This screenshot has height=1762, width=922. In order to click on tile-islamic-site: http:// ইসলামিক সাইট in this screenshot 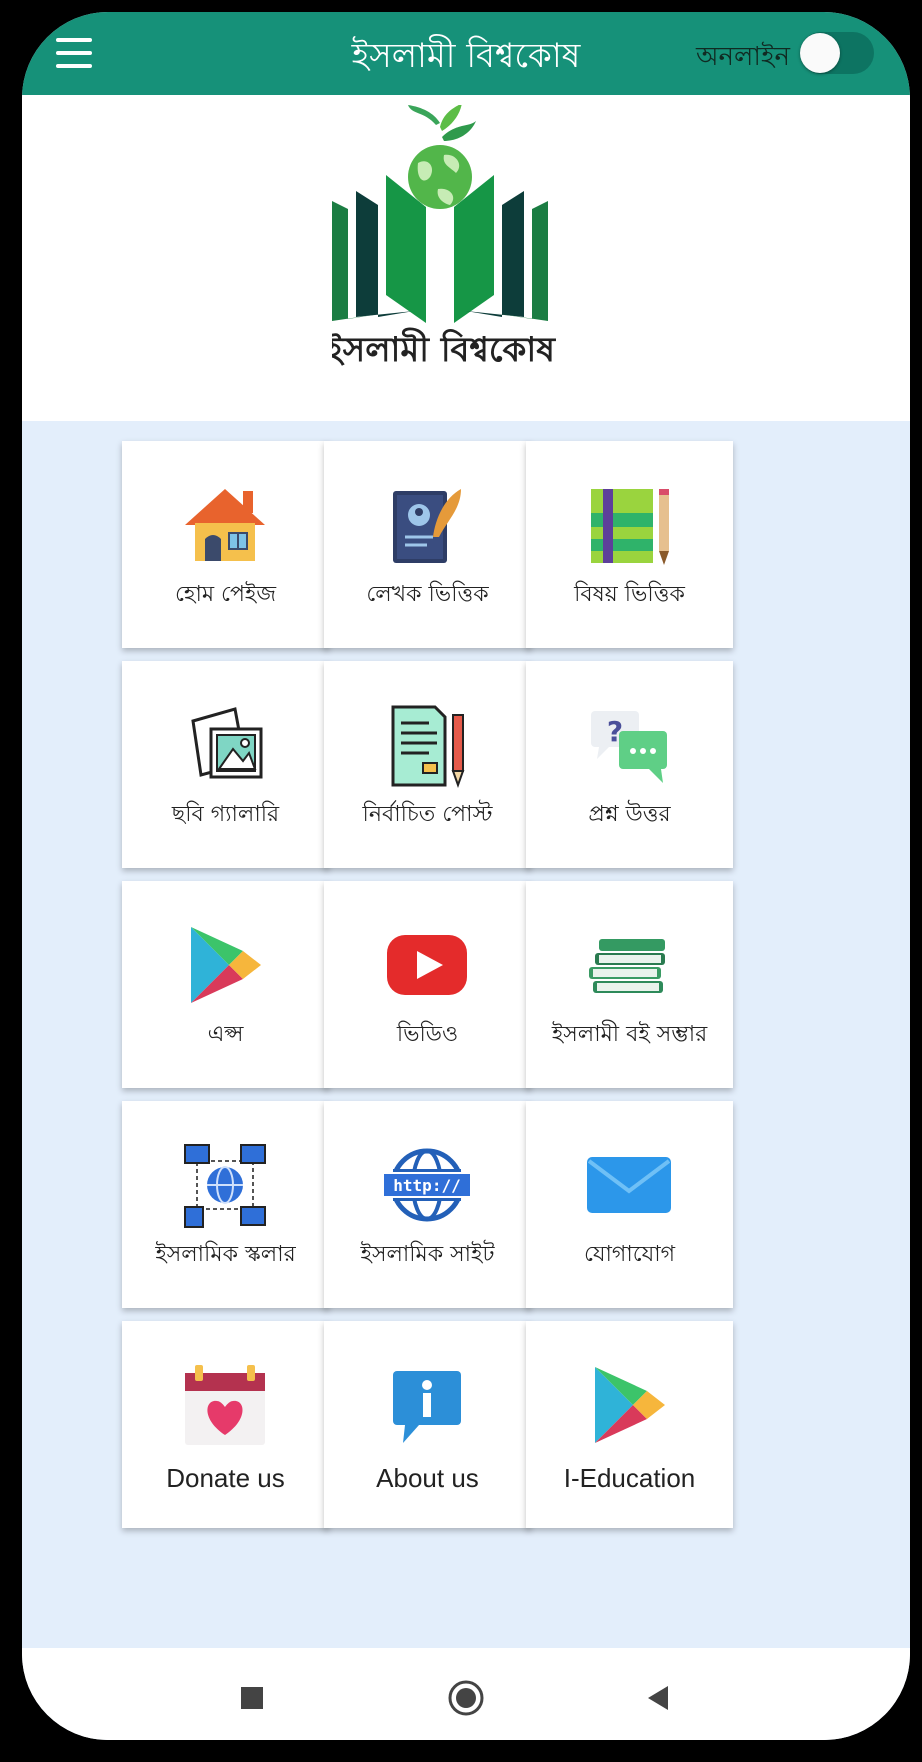, I will do `click(427, 1204)`.